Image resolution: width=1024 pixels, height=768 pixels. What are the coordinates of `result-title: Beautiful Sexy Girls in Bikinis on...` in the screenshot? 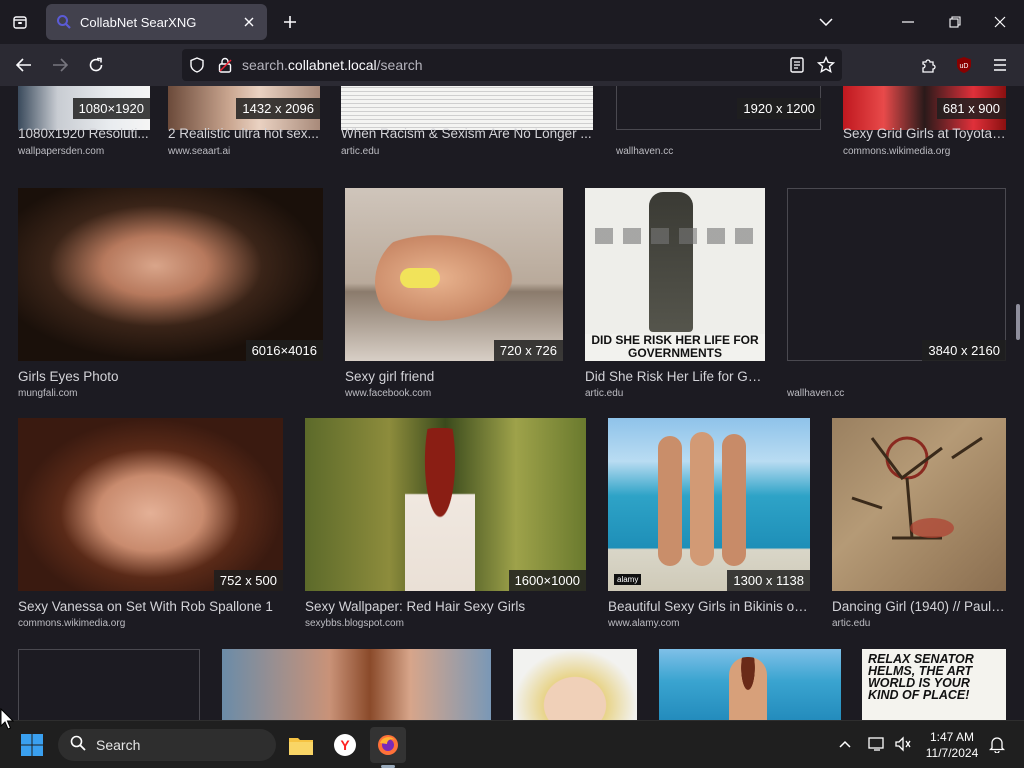 It's located at (709, 606).